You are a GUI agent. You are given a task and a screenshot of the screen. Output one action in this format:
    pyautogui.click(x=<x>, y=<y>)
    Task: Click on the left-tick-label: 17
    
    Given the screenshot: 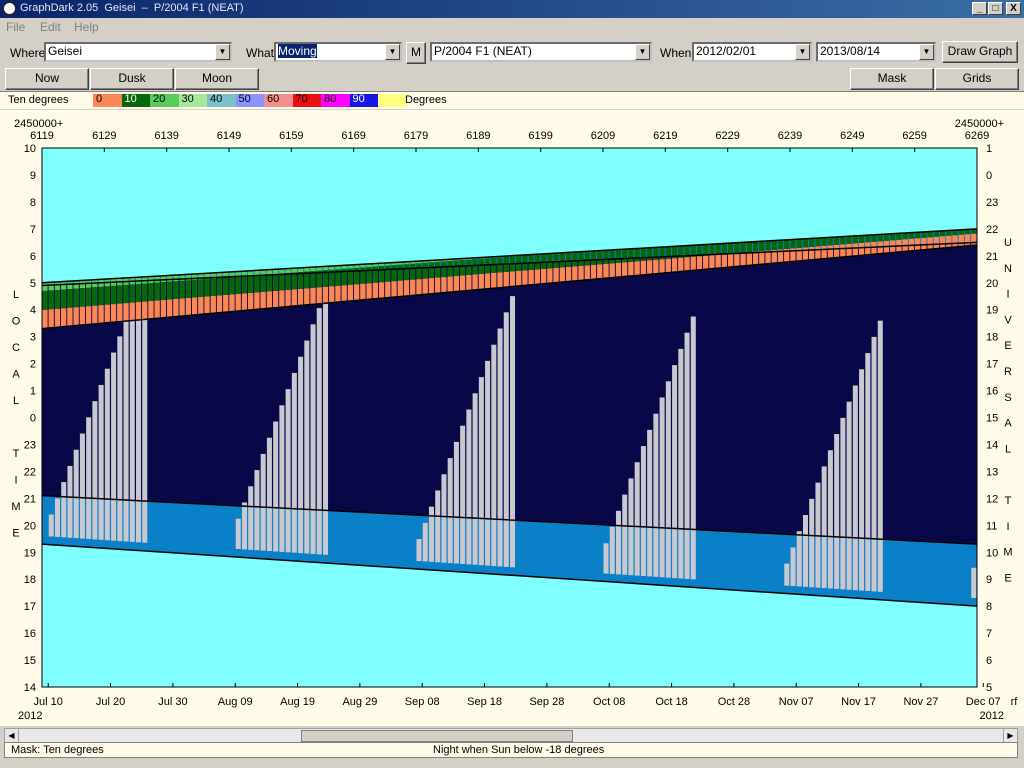 What is the action you would take?
    pyautogui.click(x=30, y=607)
    